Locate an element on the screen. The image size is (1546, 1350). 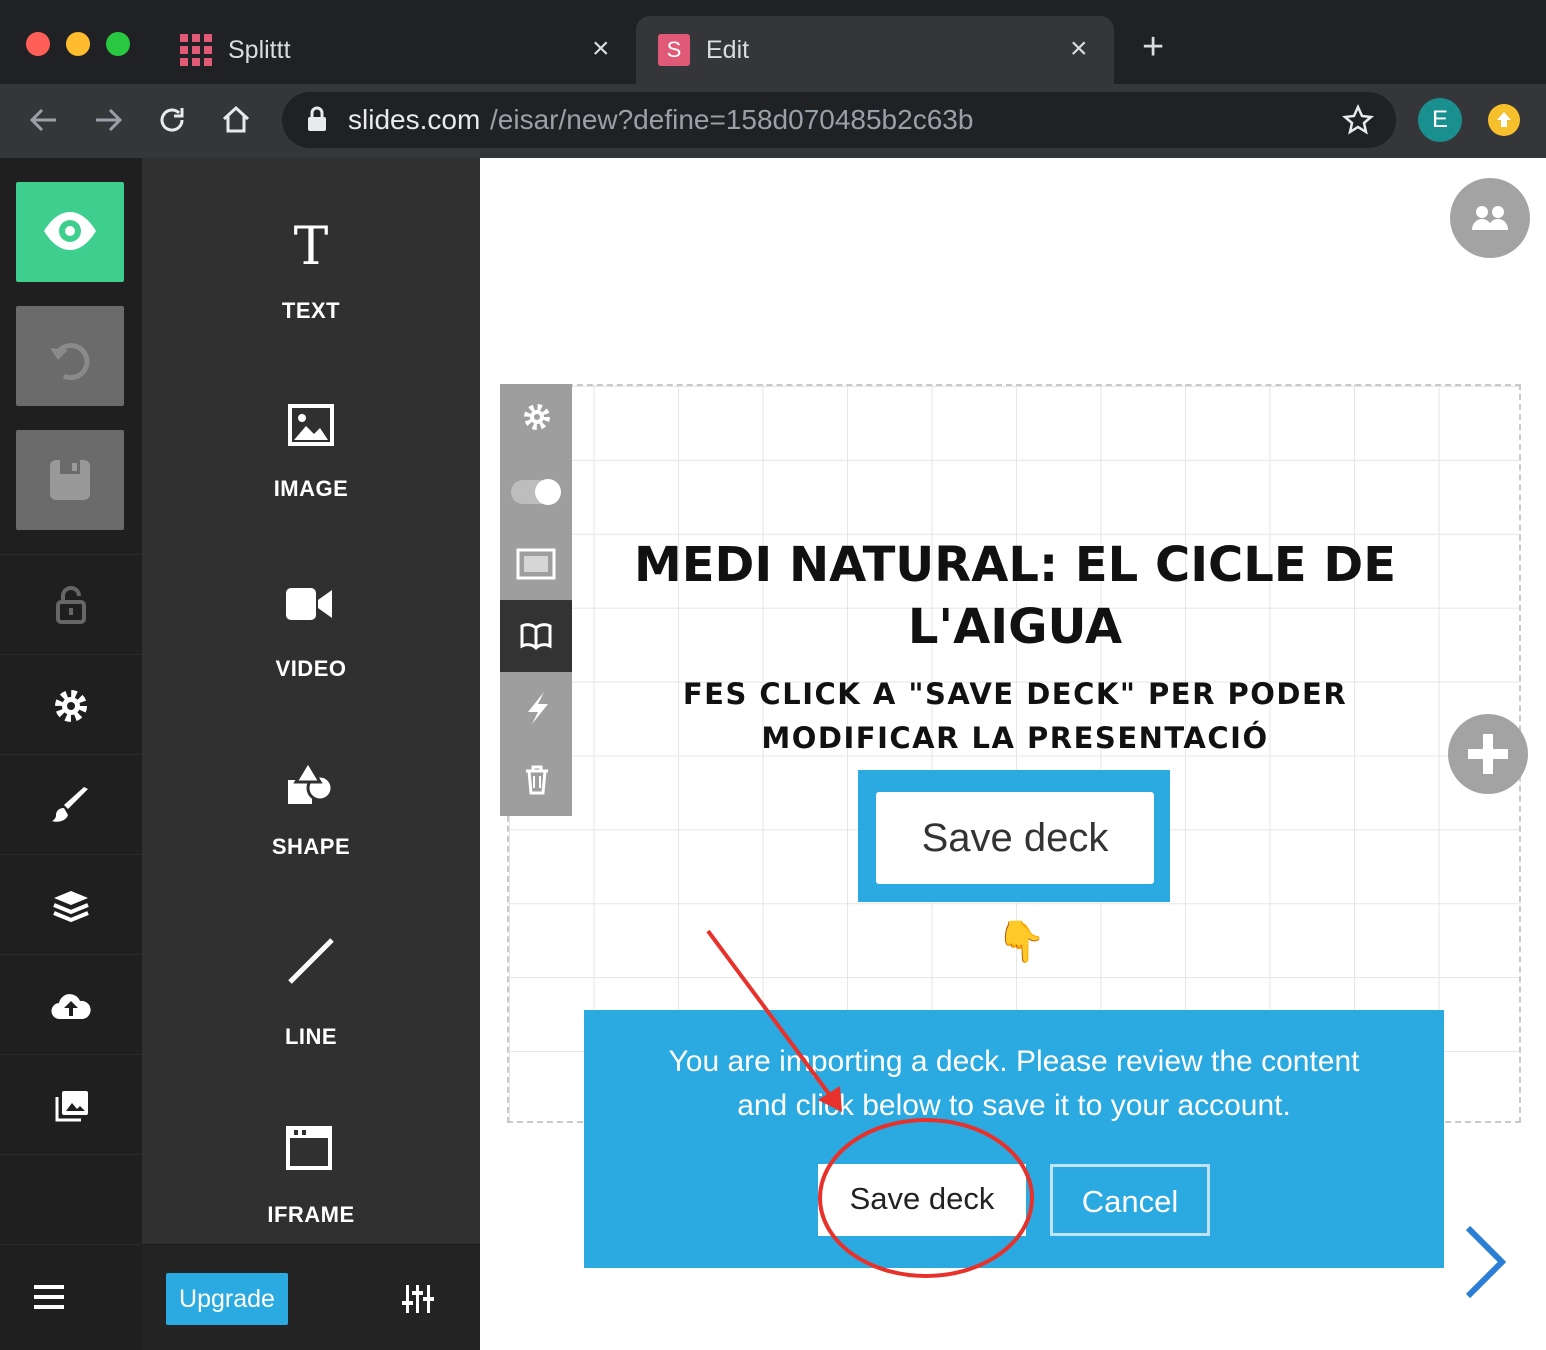
forward-button is located at coordinates (108, 120).